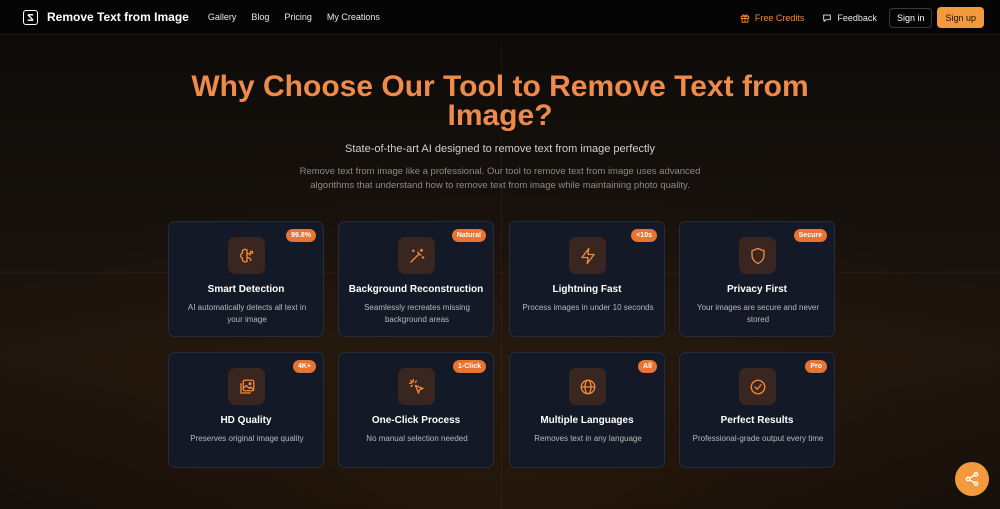 Image resolution: width=1000 pixels, height=509 pixels. Describe the element at coordinates (758, 313) in the screenshot. I see `feature-description: Your images are secure and never stored` at that location.